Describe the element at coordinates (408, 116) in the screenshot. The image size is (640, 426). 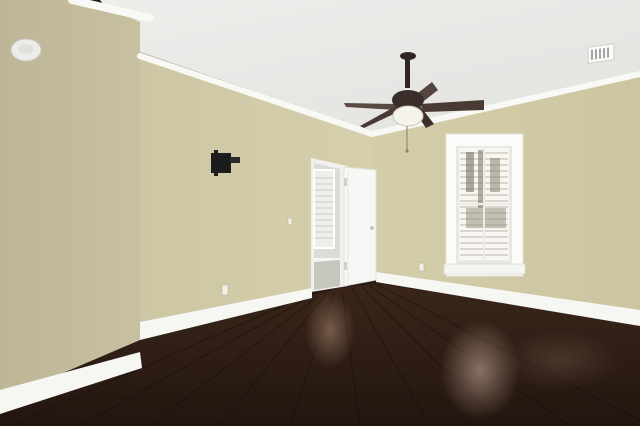
I see `light-fixture` at that location.